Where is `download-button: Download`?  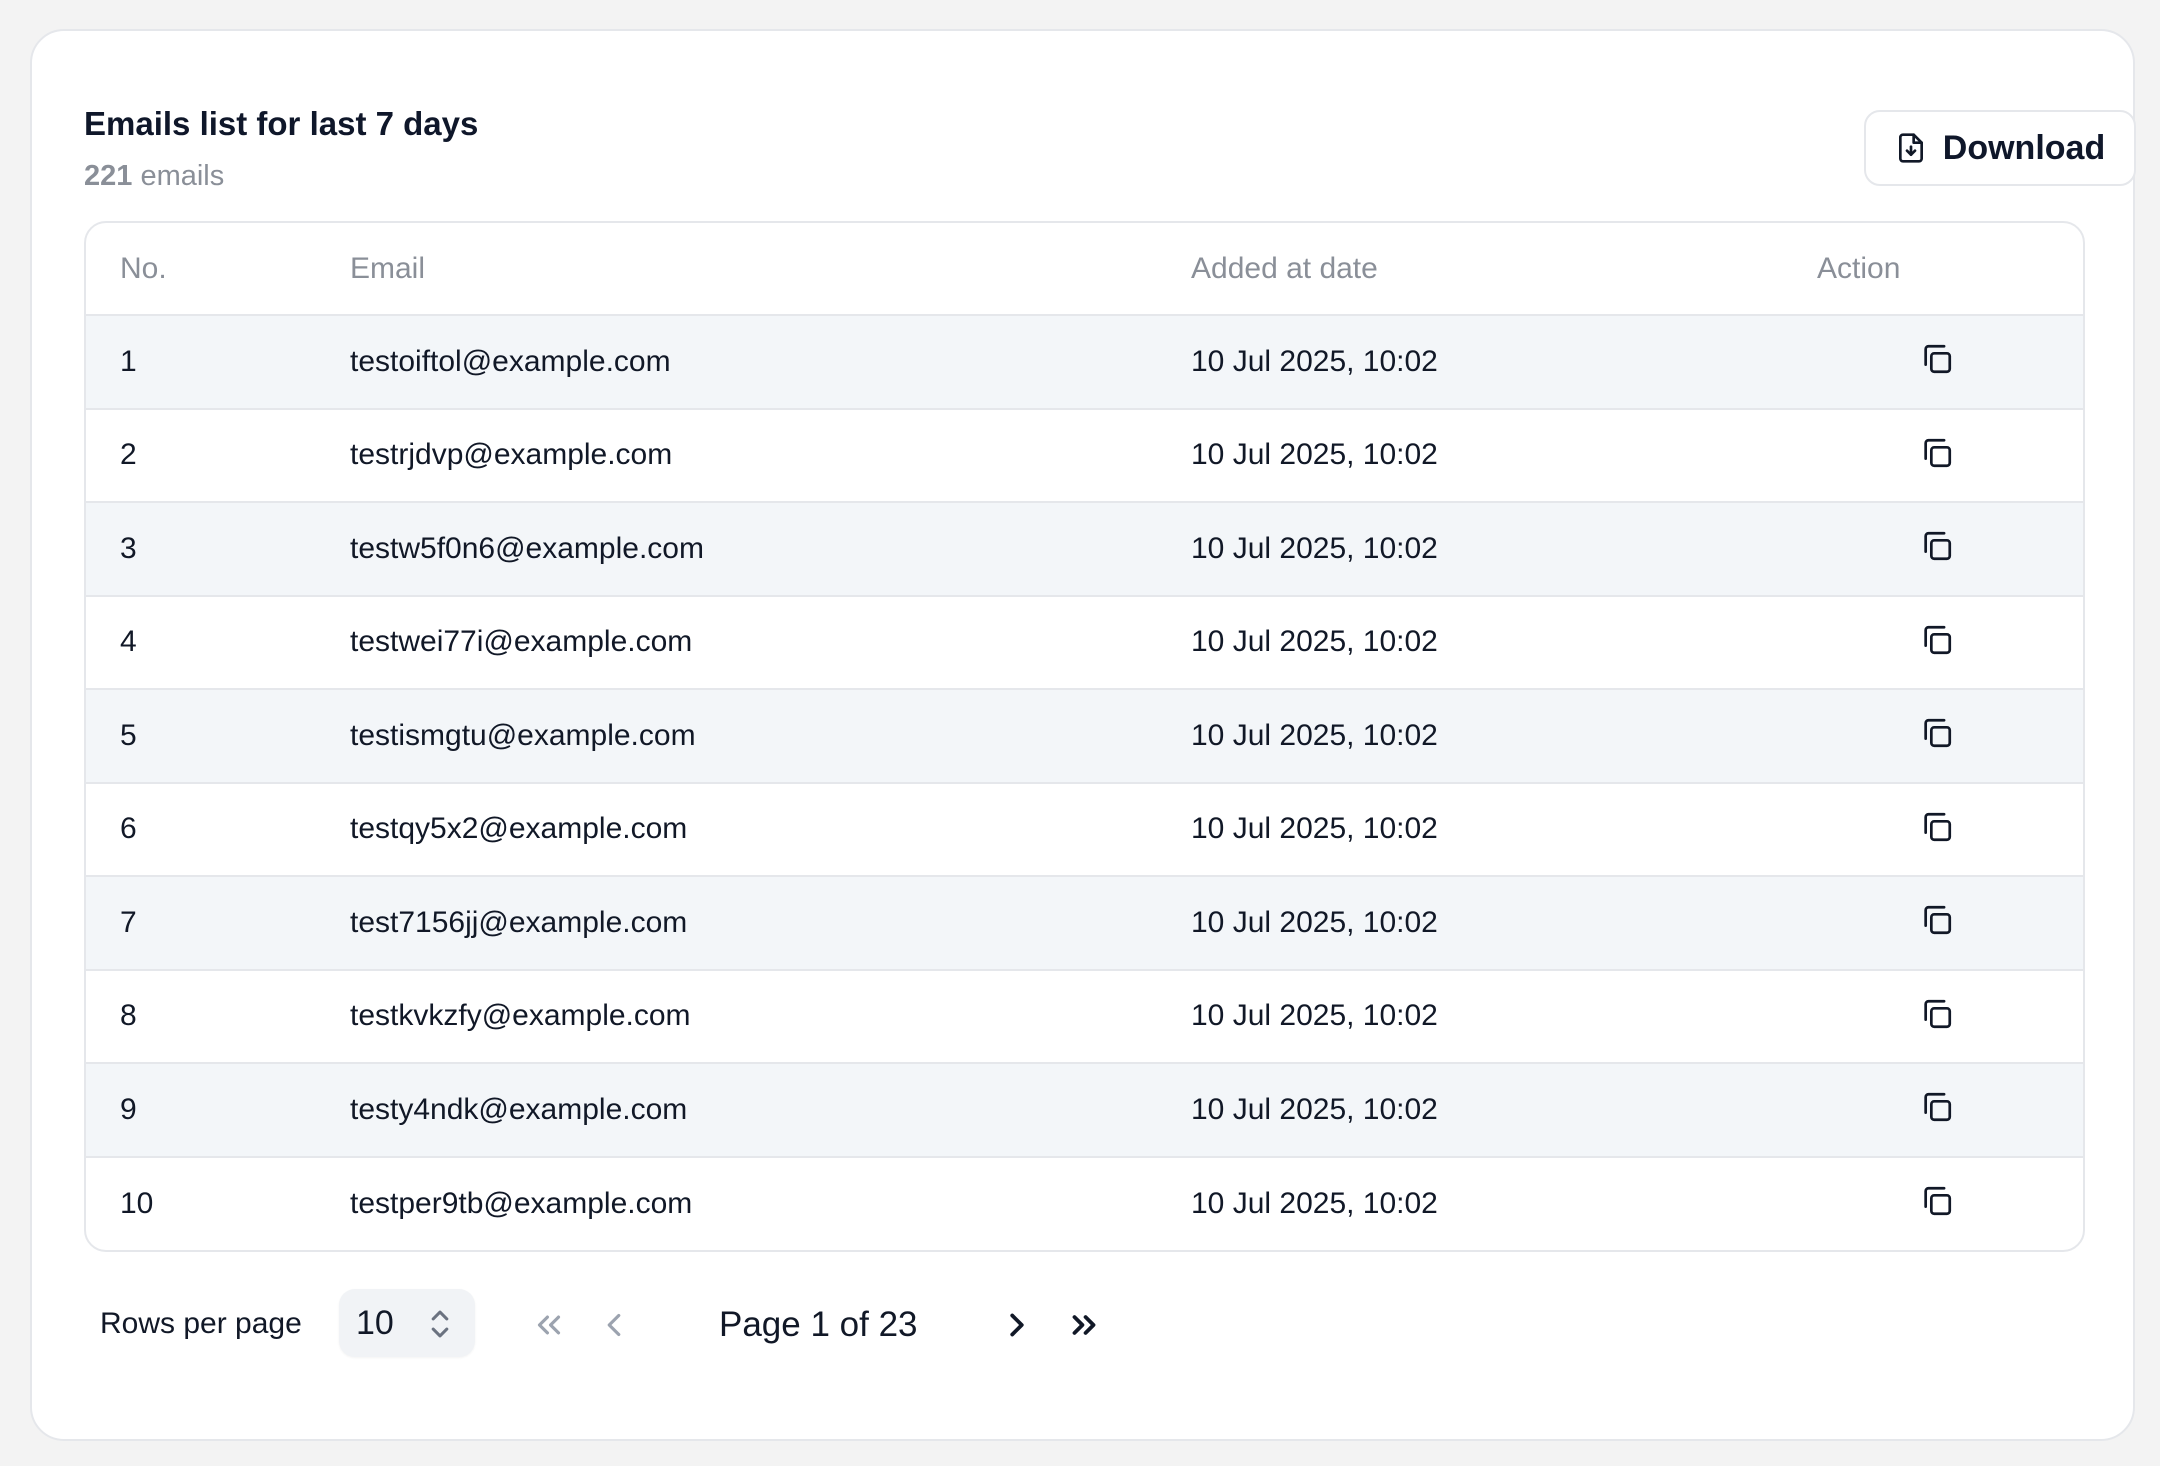
download-button: Download is located at coordinates (2000, 148).